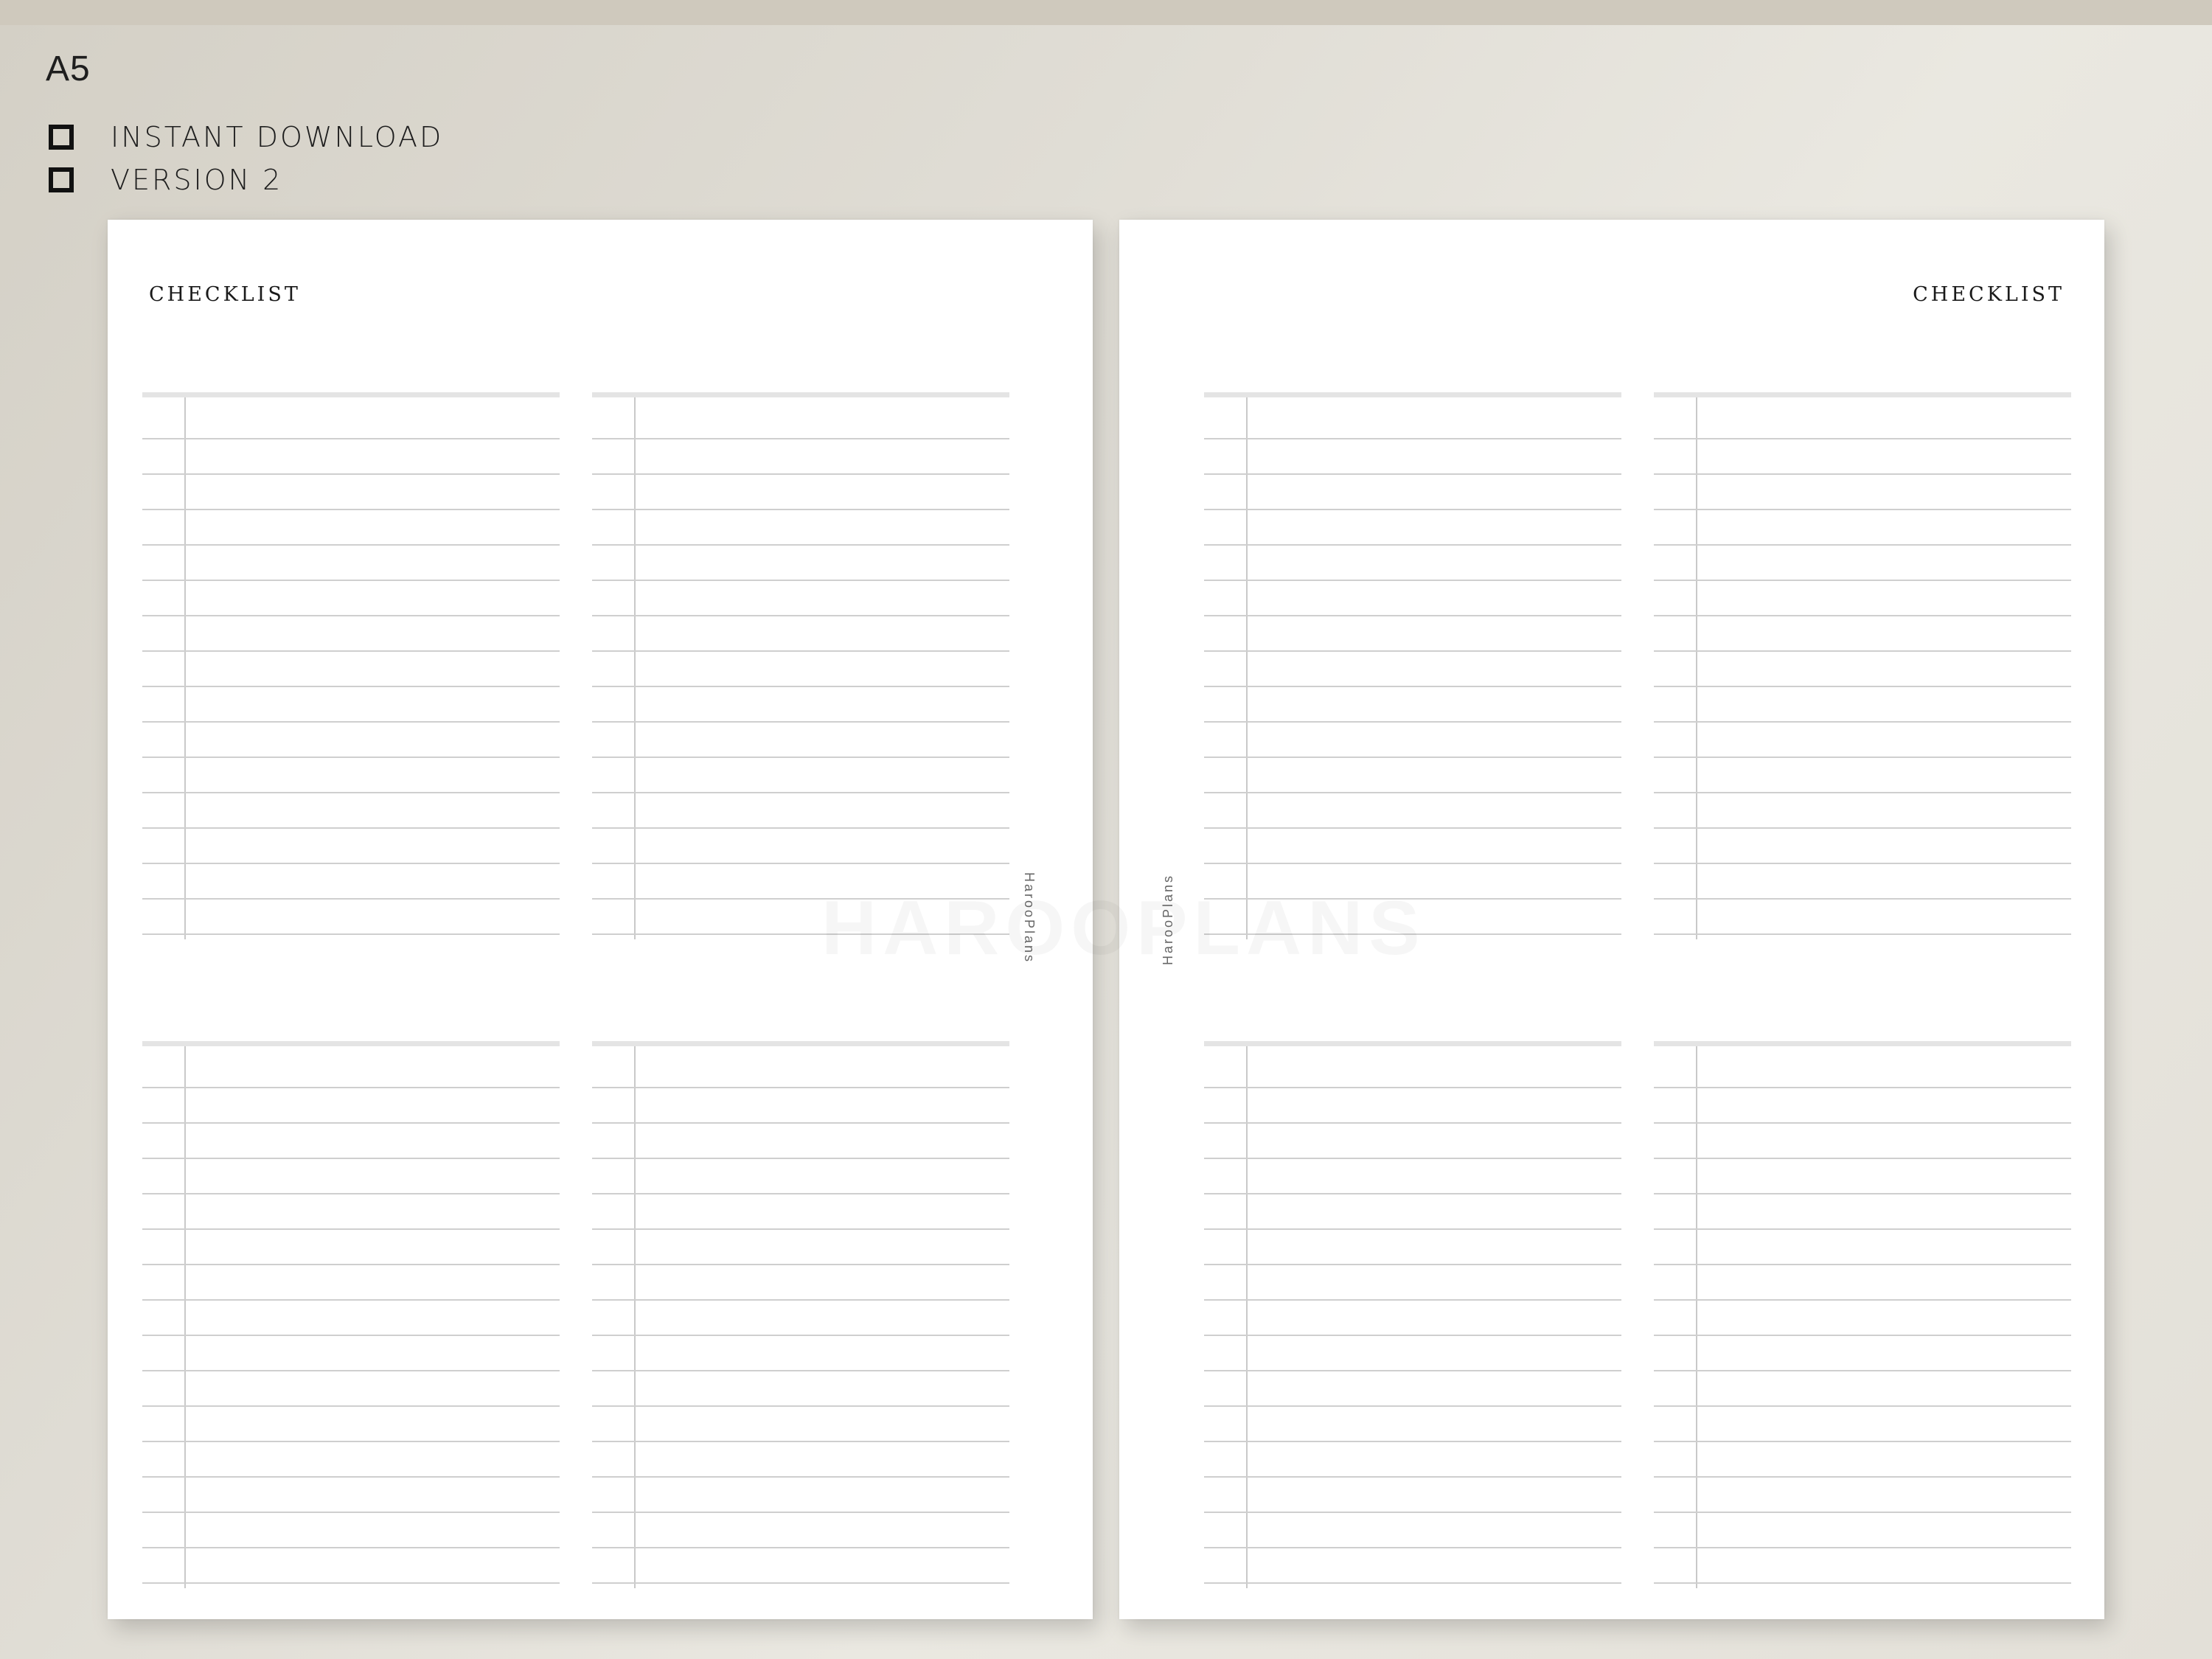  What do you see at coordinates (1123, 929) in the screenshot?
I see `watermark: HAROOPLANS` at bounding box center [1123, 929].